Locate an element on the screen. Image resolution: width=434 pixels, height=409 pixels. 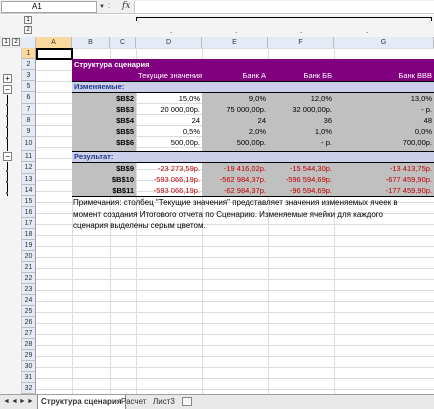
changing-cell-value: 2,0% is located at coordinates (235, 131).